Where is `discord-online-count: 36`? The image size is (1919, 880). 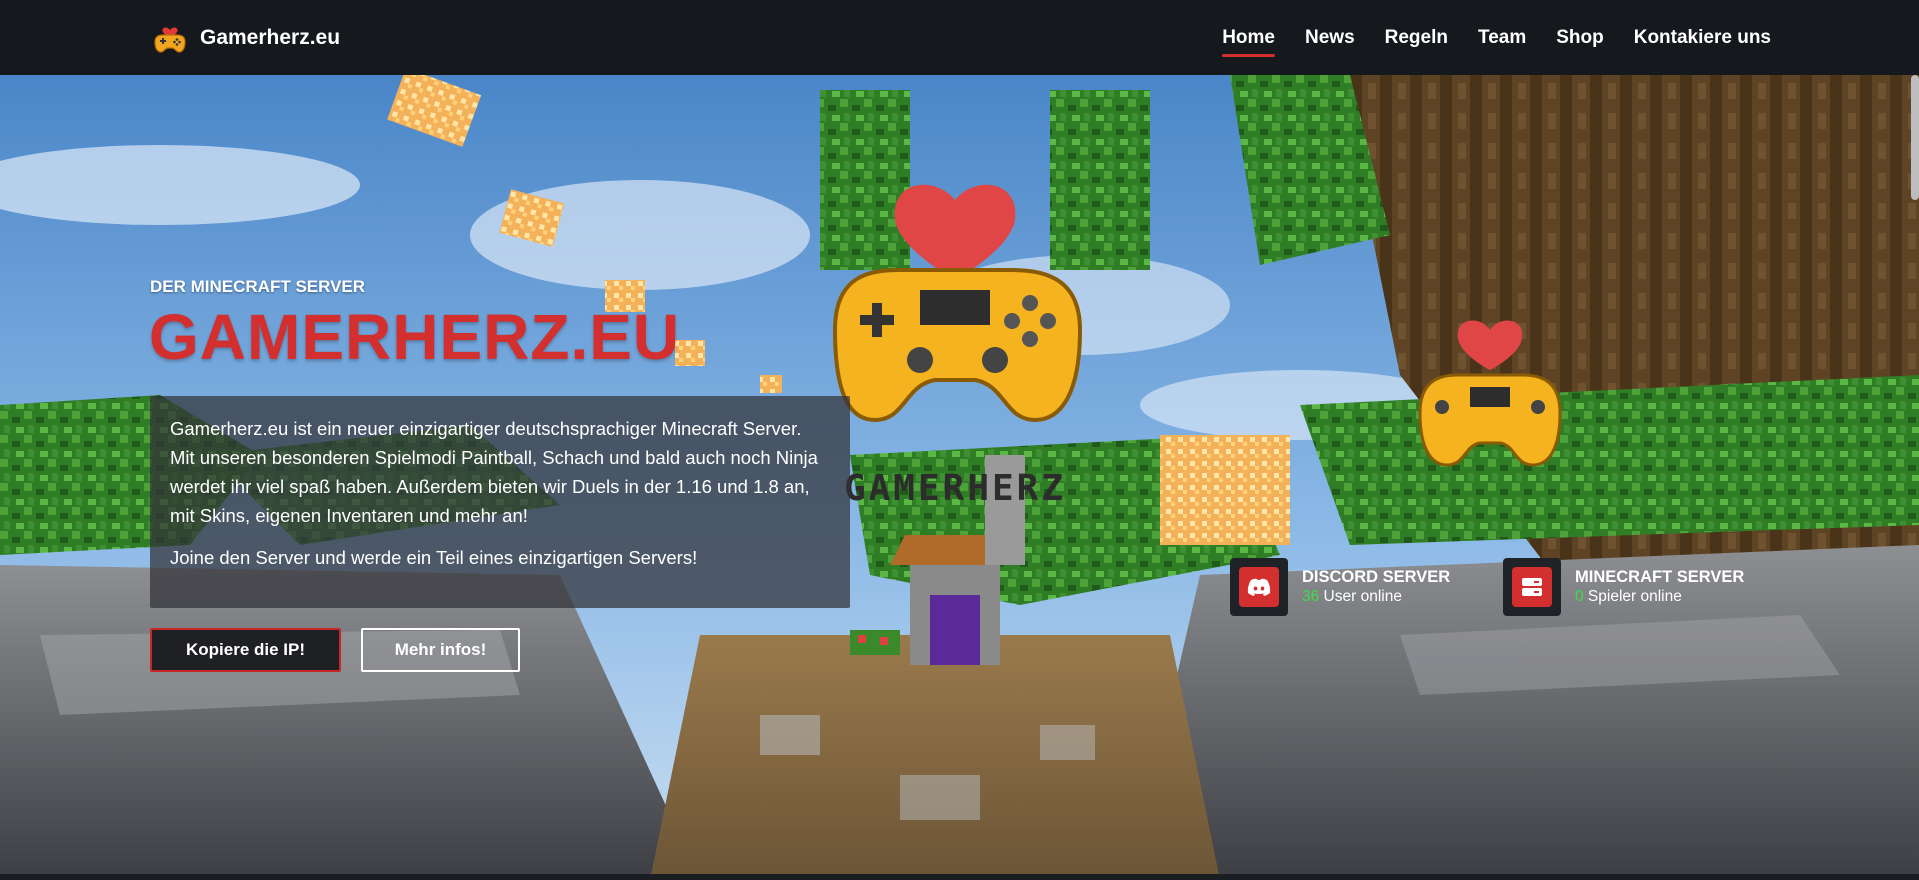
discord-online-count: 36 is located at coordinates (1311, 596).